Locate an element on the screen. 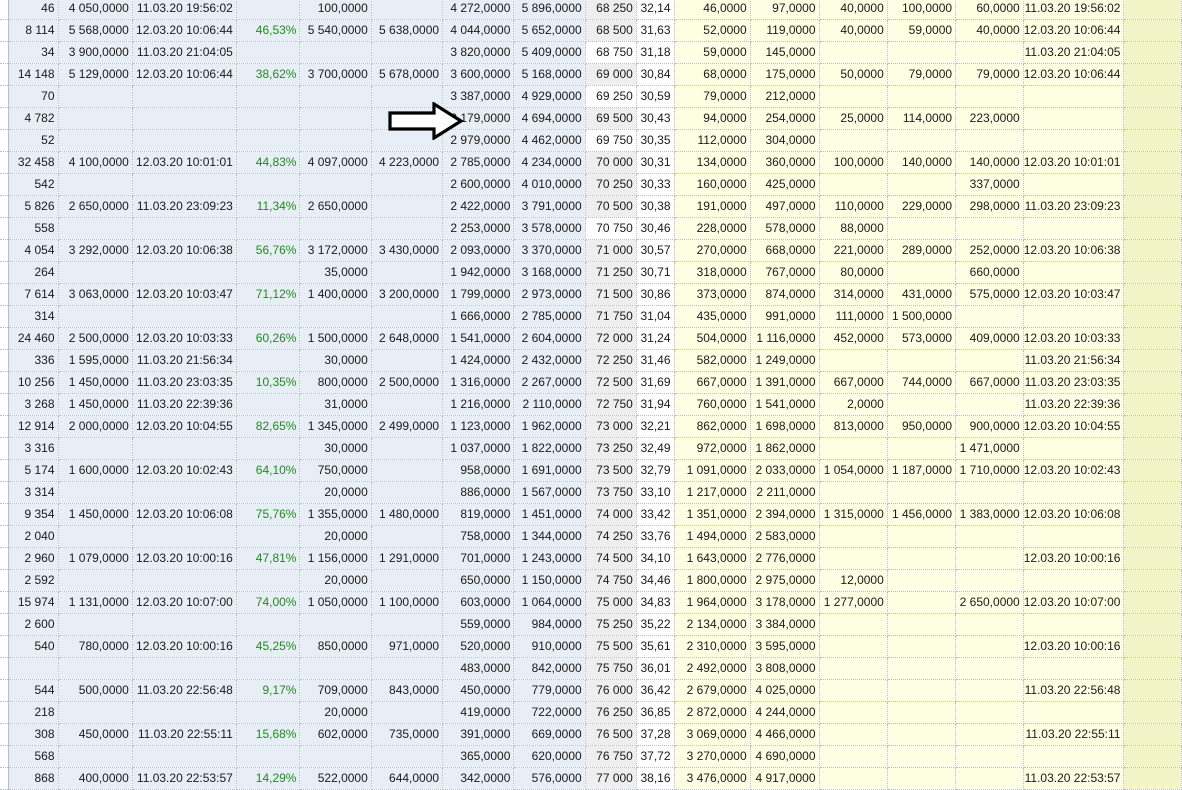  table-cell: 4 917,0000 is located at coordinates (785, 778).